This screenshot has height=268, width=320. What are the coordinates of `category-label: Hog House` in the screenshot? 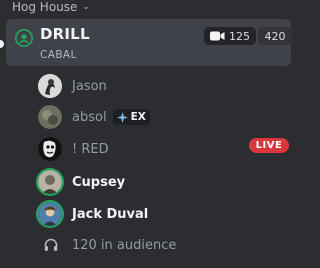 It's located at (45, 7).